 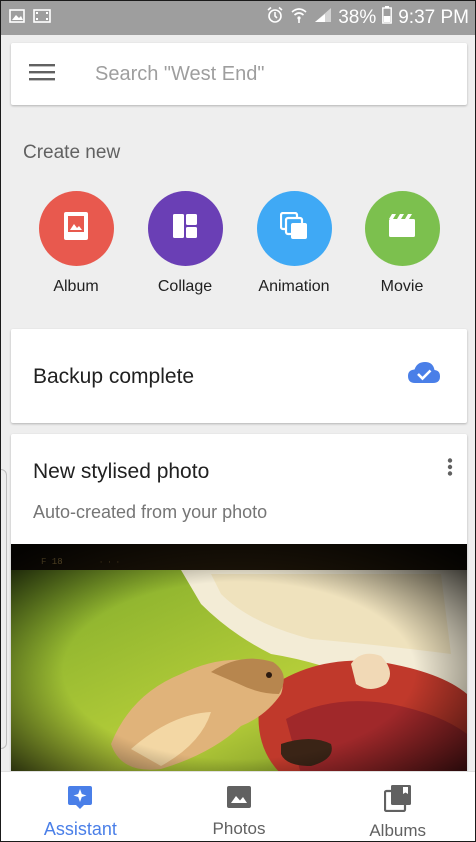 I want to click on animation-circle, so click(x=294, y=228).